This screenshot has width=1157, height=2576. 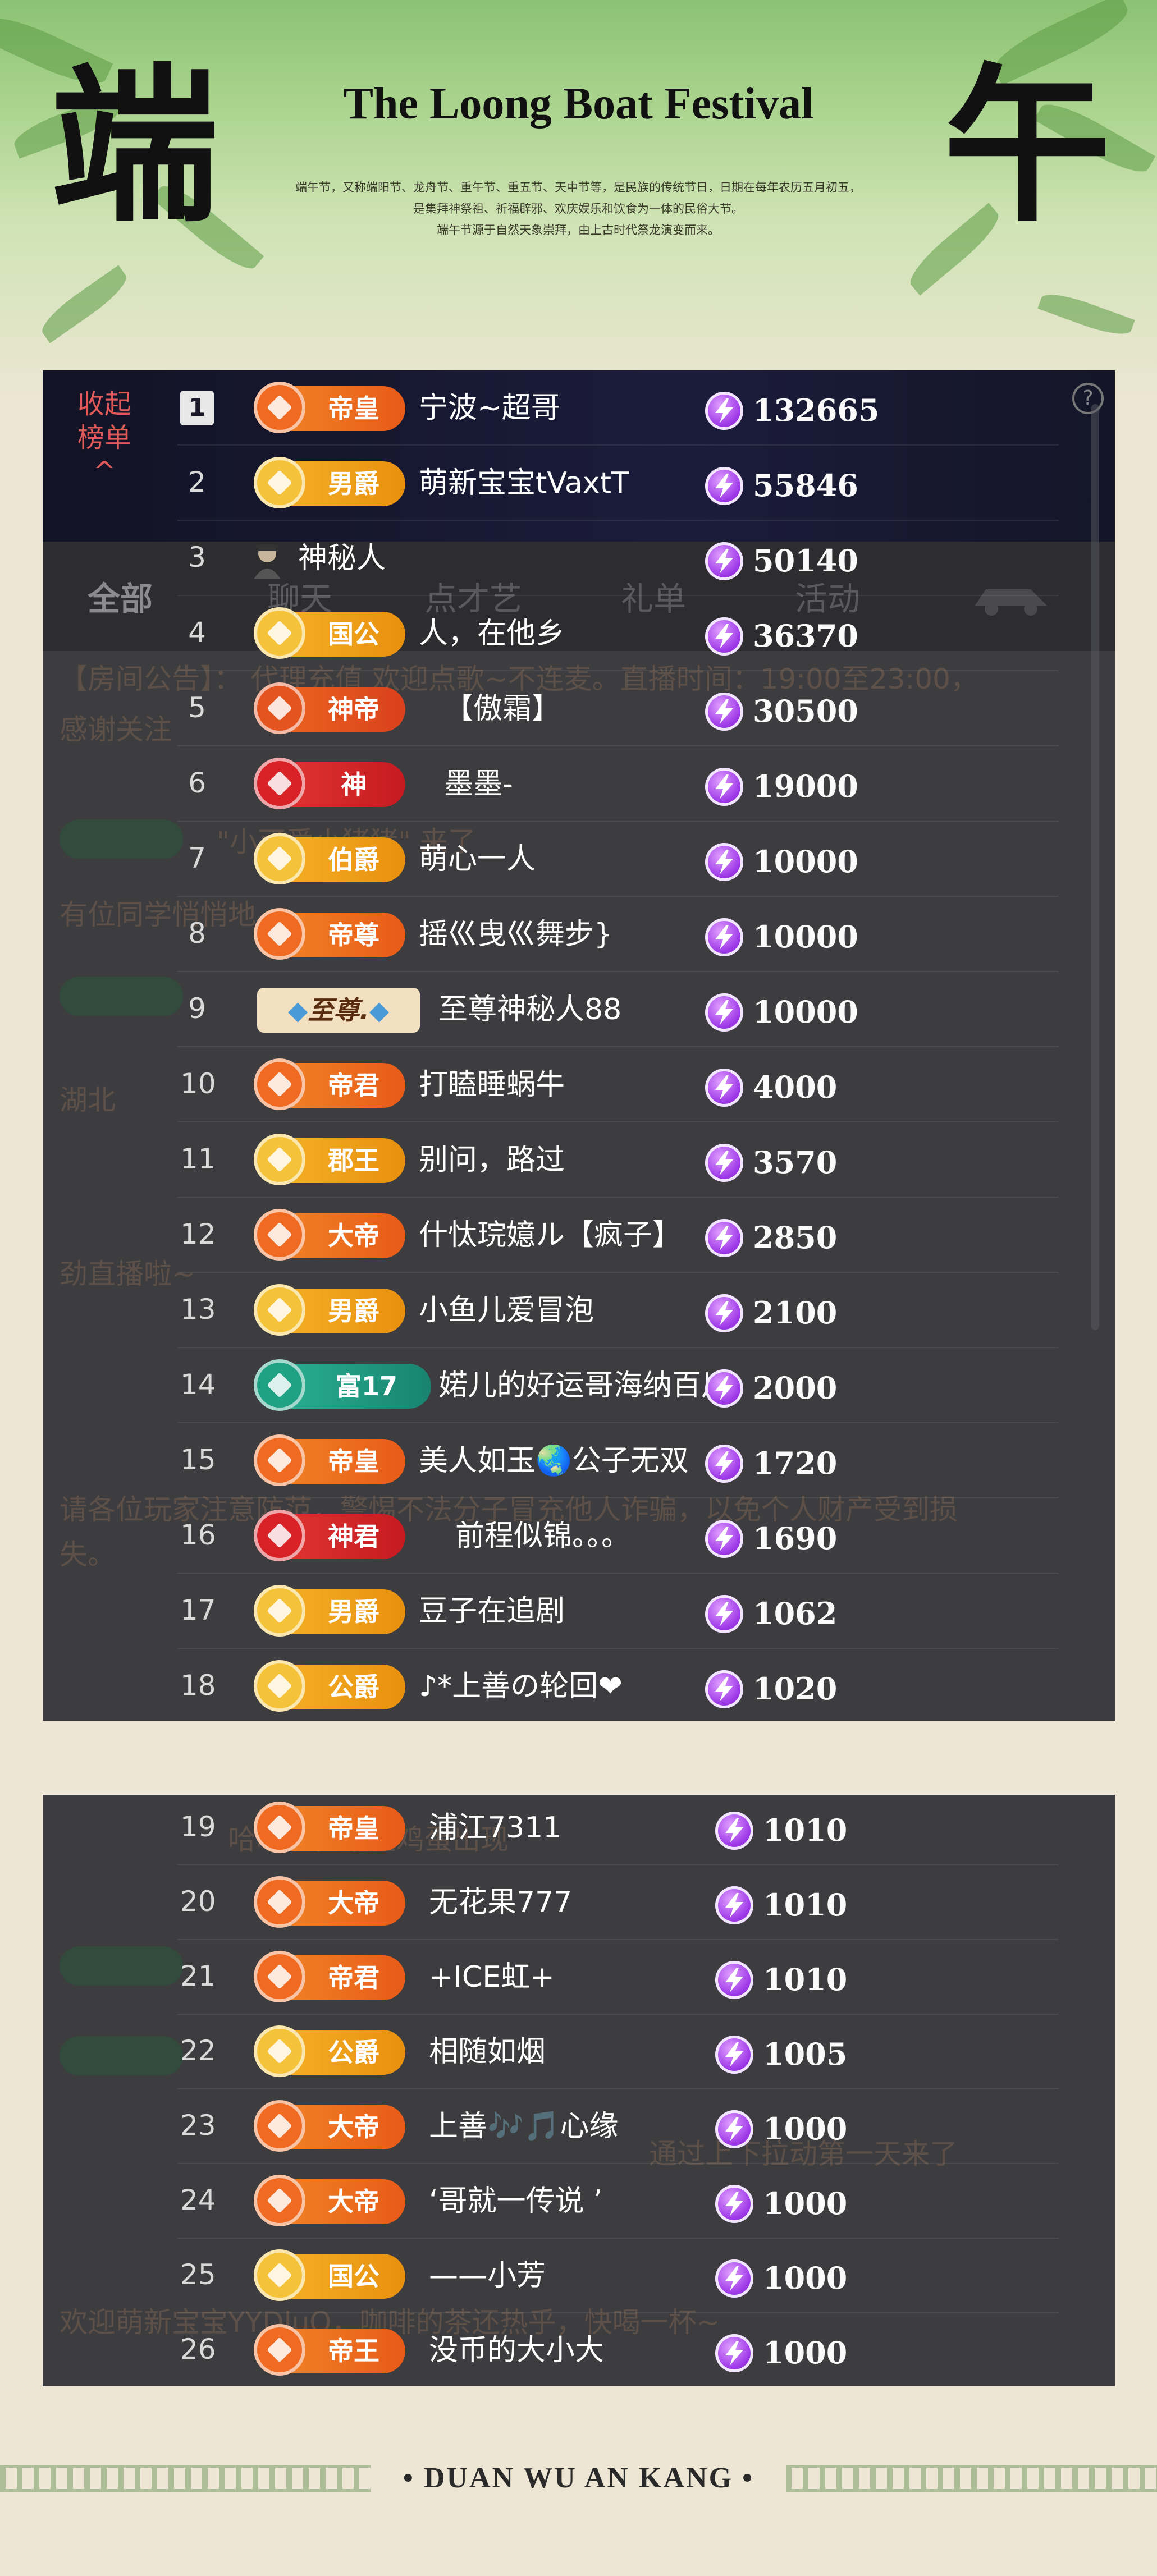 I want to click on rank-number: 18, so click(x=198, y=1685).